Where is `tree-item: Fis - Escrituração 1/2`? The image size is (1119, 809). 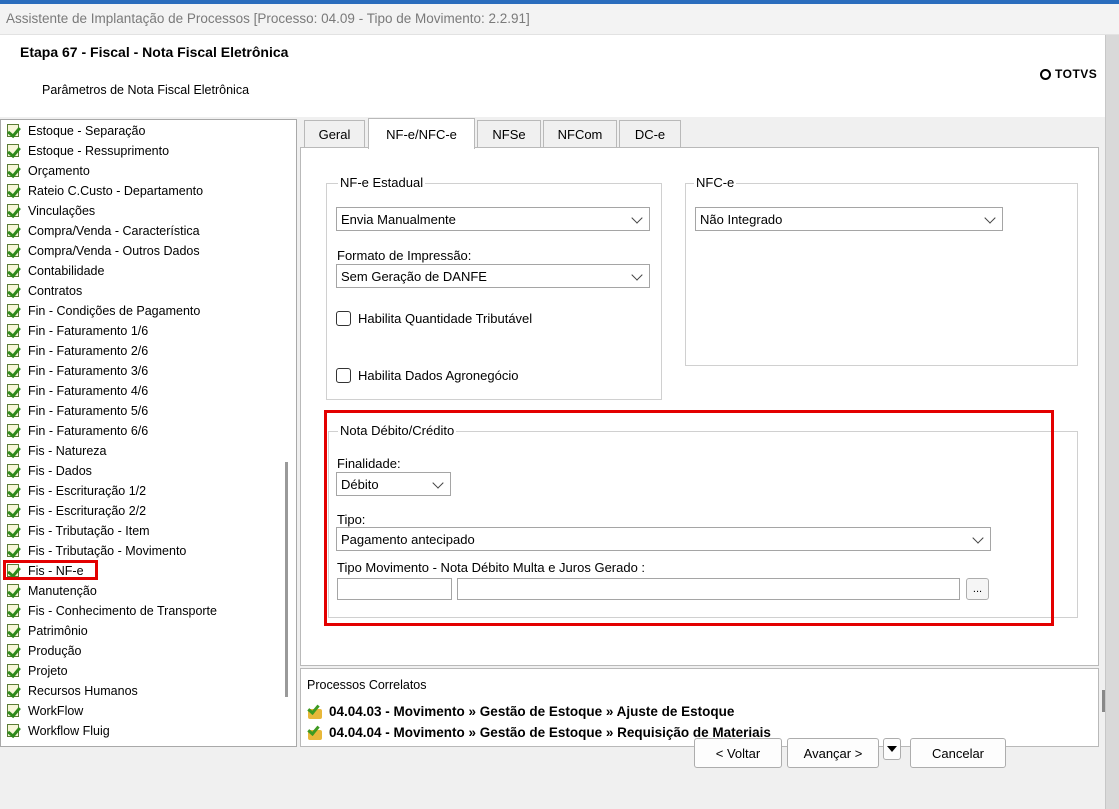 tree-item: Fis - Escrituração 1/2 is located at coordinates (76, 491).